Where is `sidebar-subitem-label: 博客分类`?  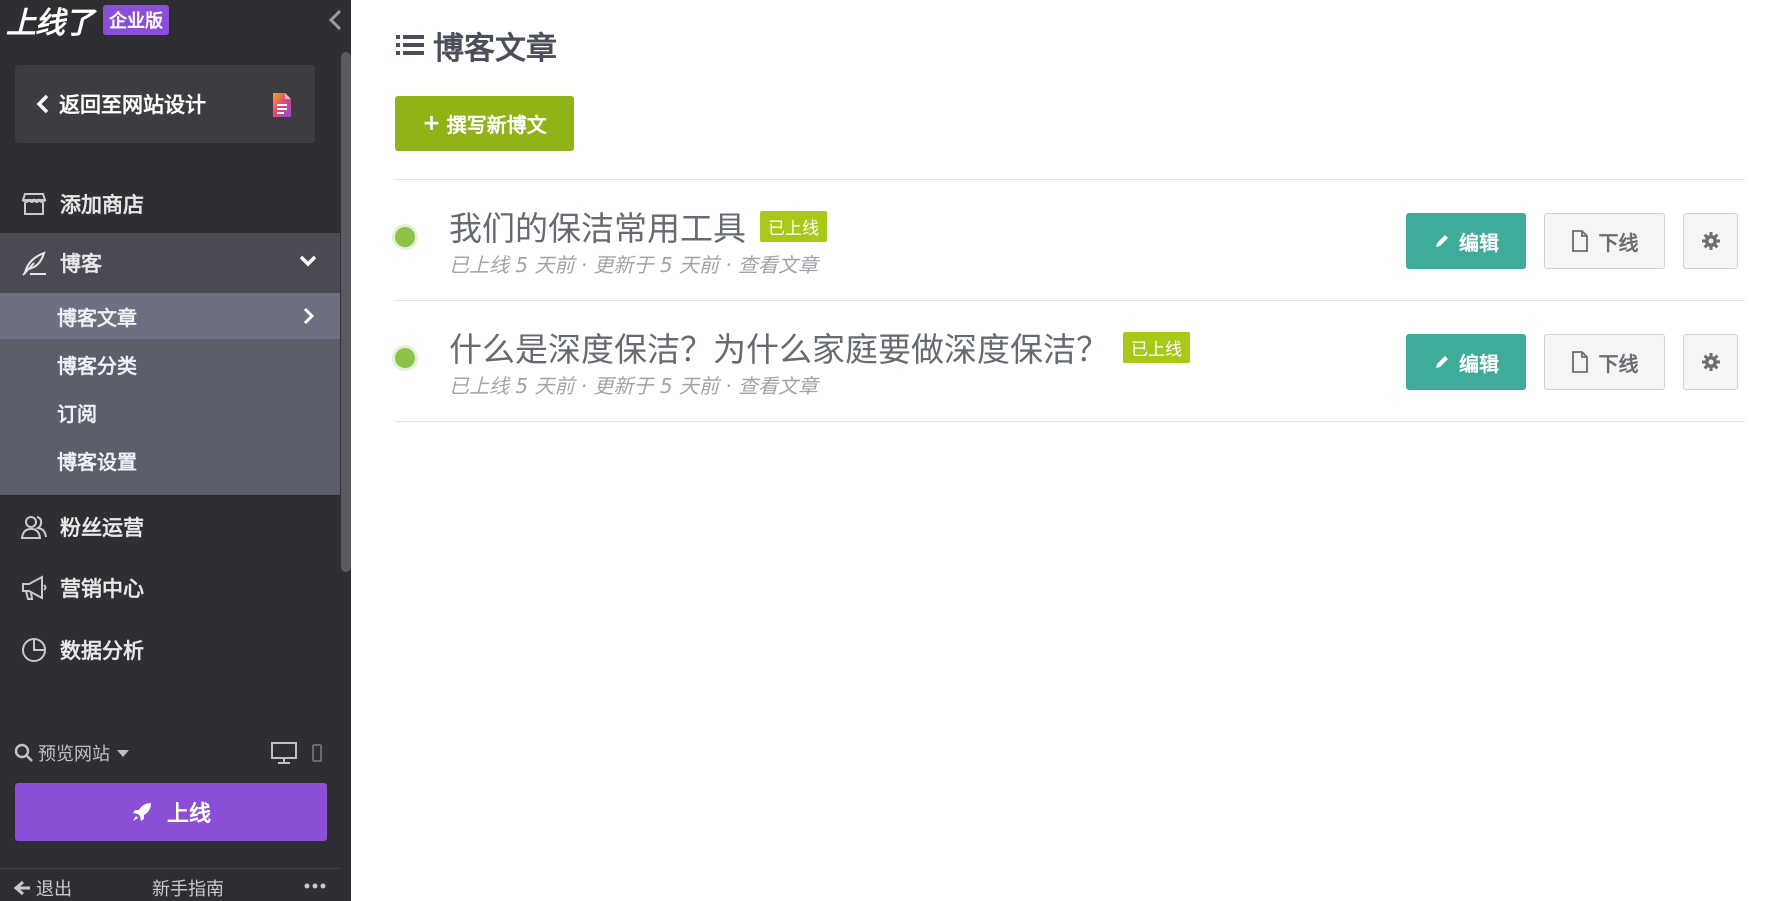
sidebar-subitem-label: 博客分类 is located at coordinates (97, 365).